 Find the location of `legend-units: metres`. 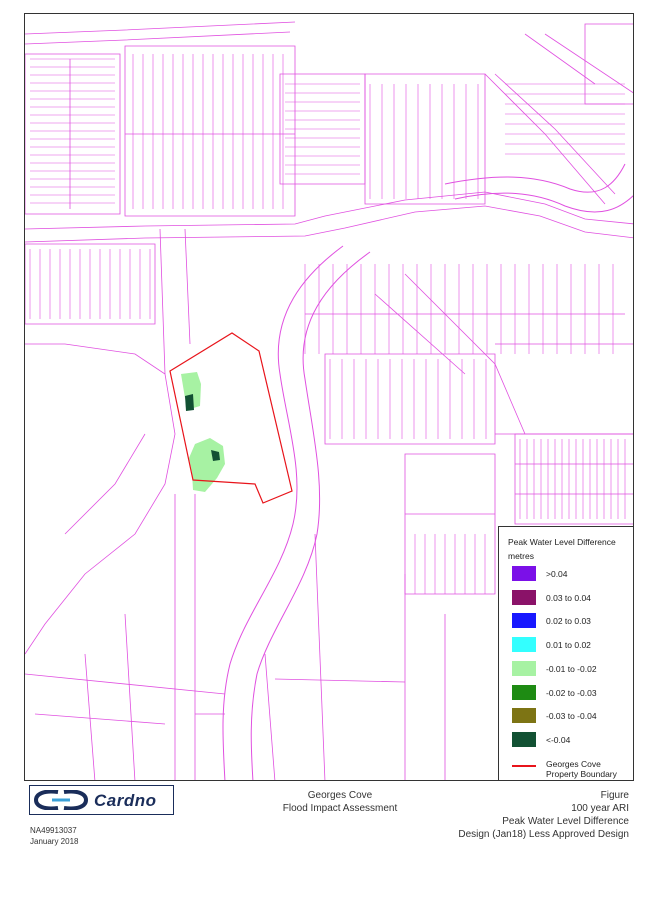

legend-units: metres is located at coordinates (521, 556).